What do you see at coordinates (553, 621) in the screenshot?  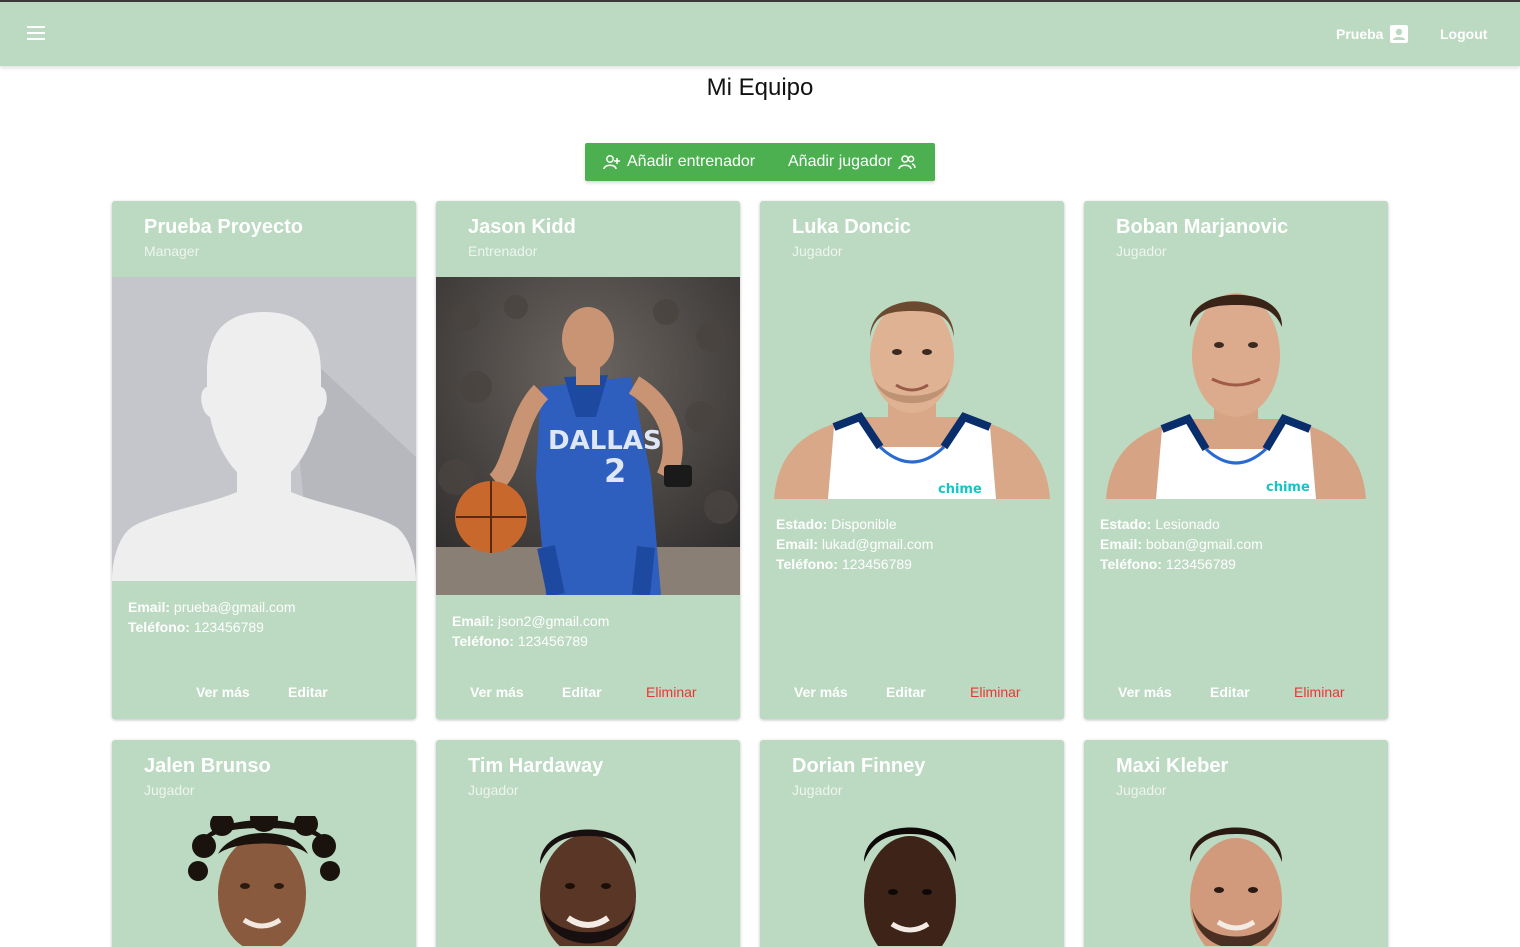 I see `member-email: json2@gmail.com` at bounding box center [553, 621].